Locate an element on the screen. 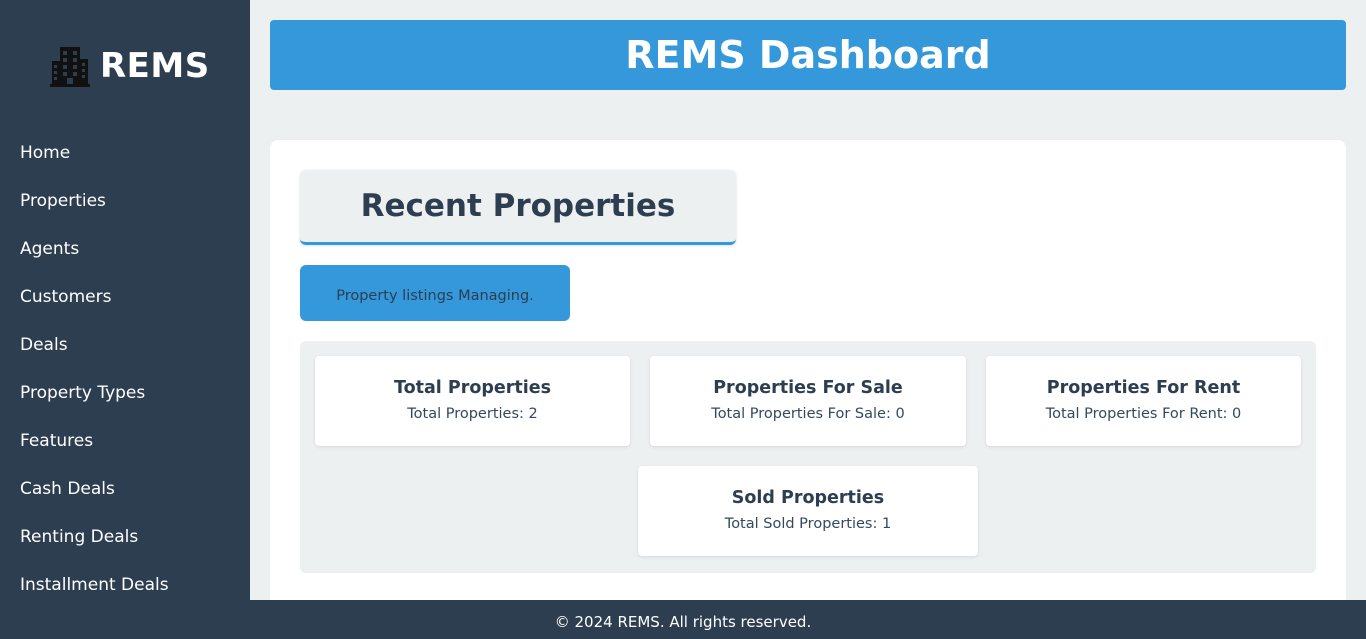 This screenshot has width=1366, height=639. page-title: REMS Dashboard is located at coordinates (808, 55).